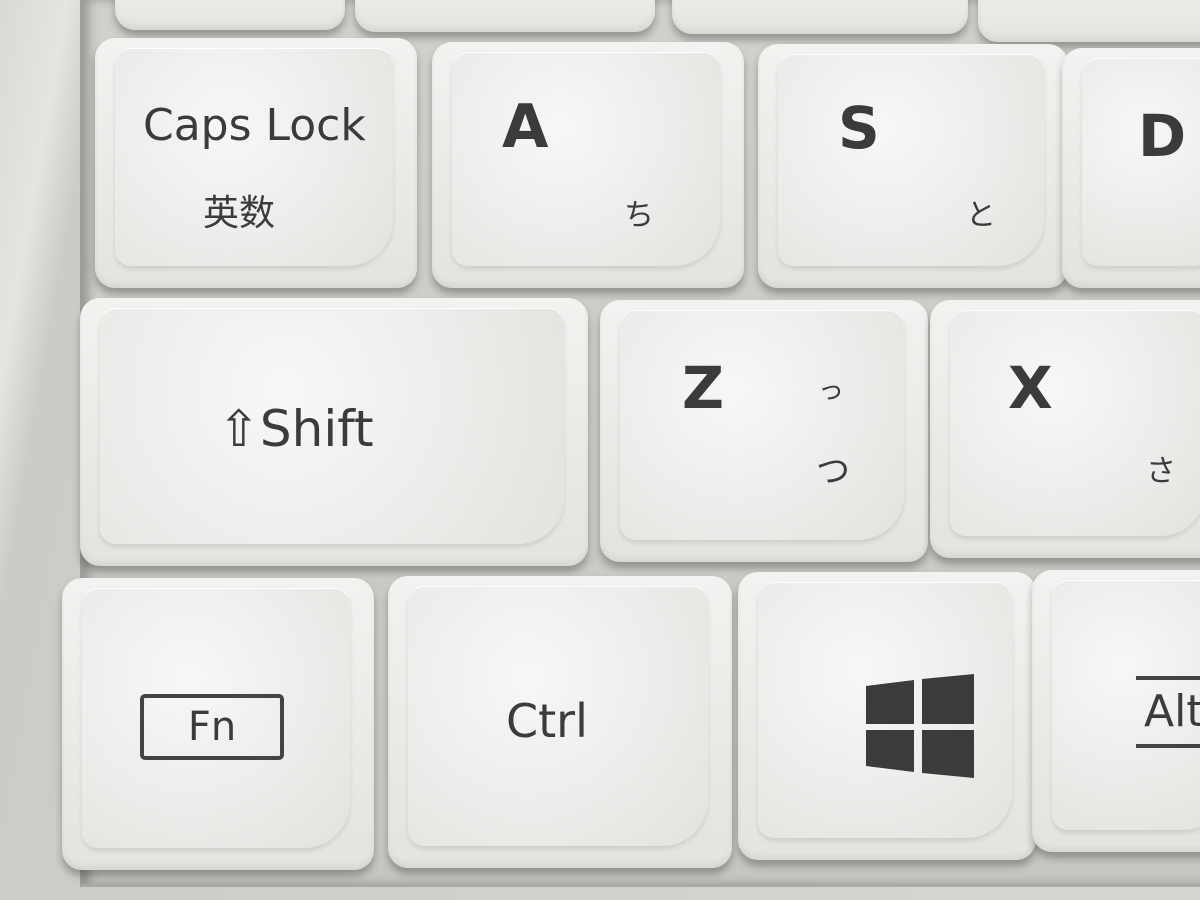  What do you see at coordinates (254, 125) in the screenshot?
I see `key-caps-lock-label: Caps Lock` at bounding box center [254, 125].